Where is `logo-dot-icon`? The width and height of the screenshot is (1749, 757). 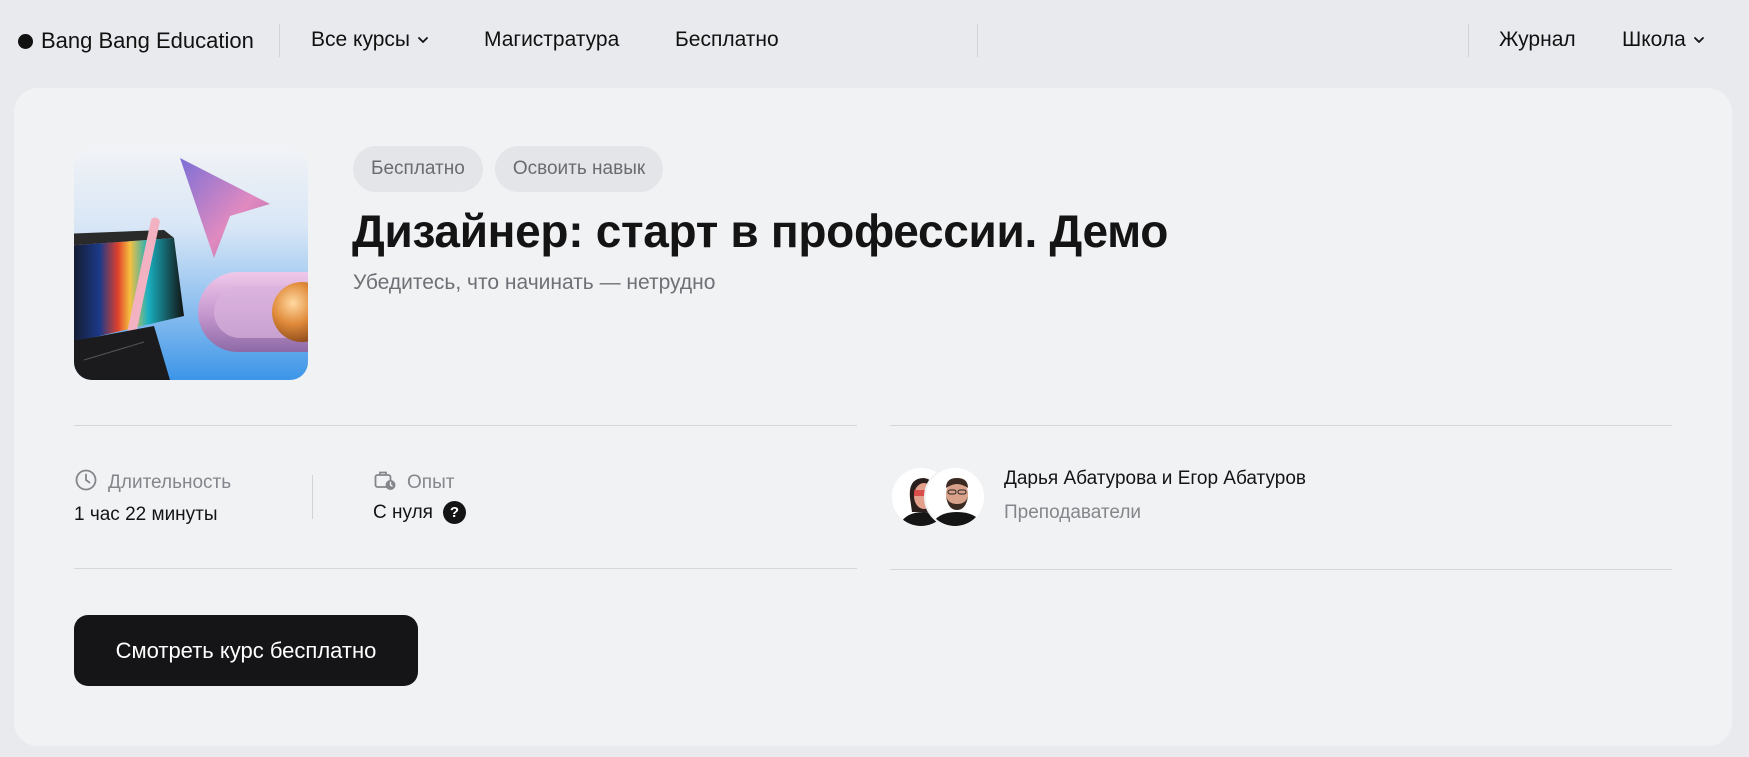
logo-dot-icon is located at coordinates (25, 41).